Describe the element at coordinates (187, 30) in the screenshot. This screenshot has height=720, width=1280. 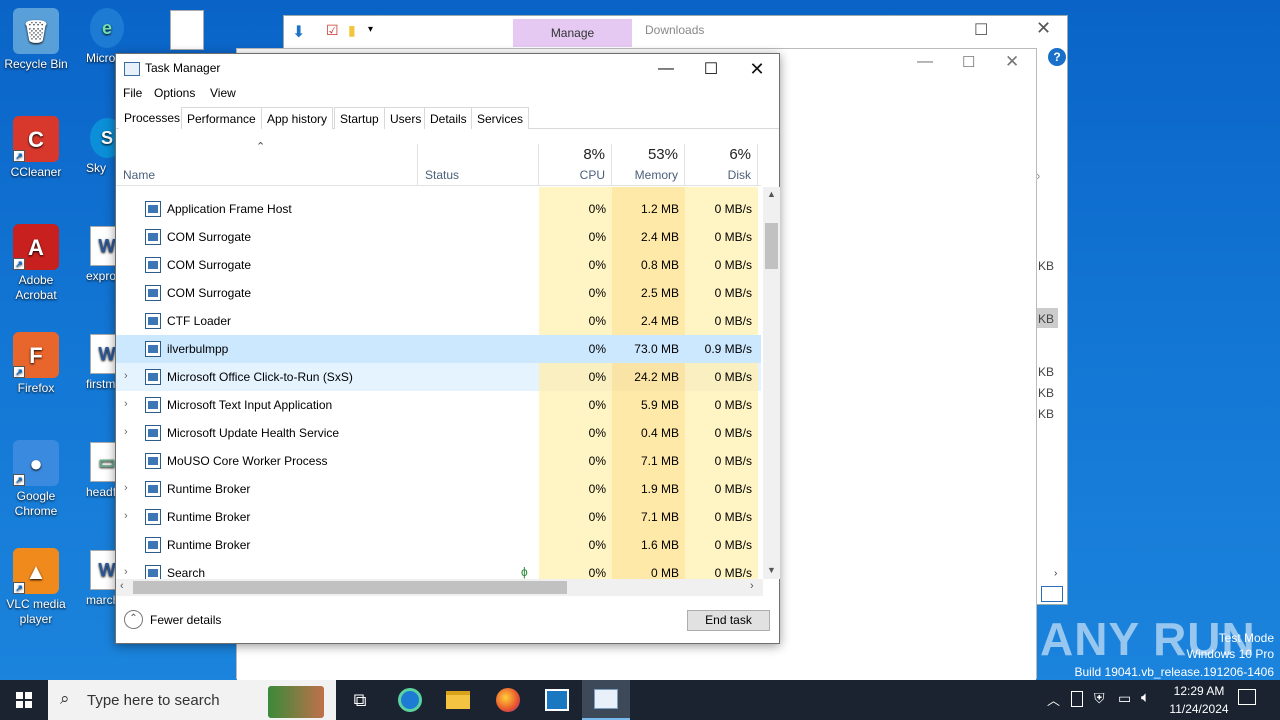
I see `image-file-icon` at that location.